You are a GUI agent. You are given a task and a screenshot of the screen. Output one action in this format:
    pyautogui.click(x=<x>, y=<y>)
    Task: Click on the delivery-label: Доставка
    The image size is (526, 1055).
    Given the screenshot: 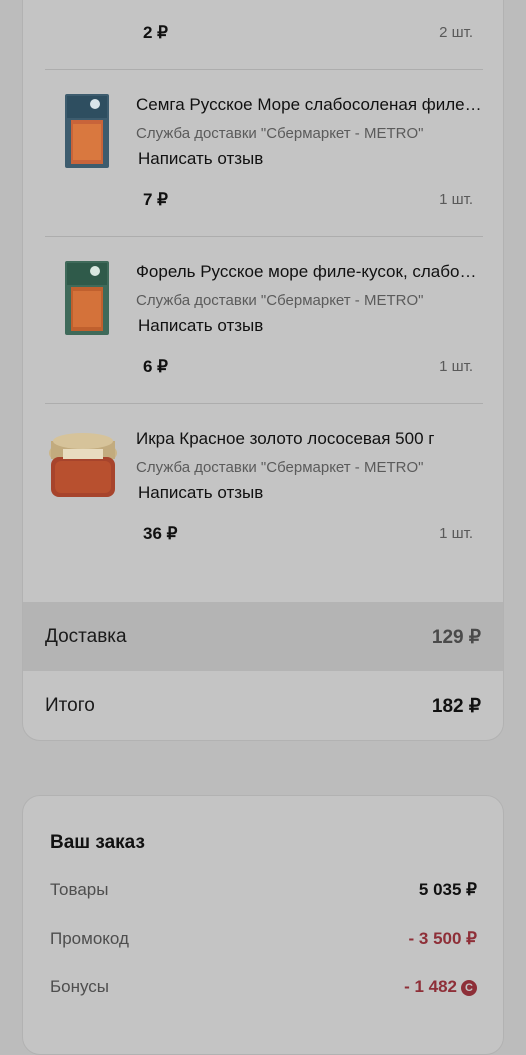 What is the action you would take?
    pyautogui.click(x=86, y=636)
    